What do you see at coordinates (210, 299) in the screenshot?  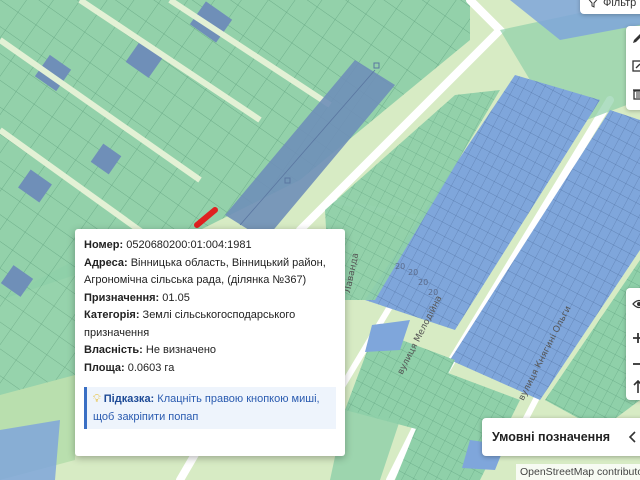 I see `popup-purpose-row: Призначення: 01.05` at bounding box center [210, 299].